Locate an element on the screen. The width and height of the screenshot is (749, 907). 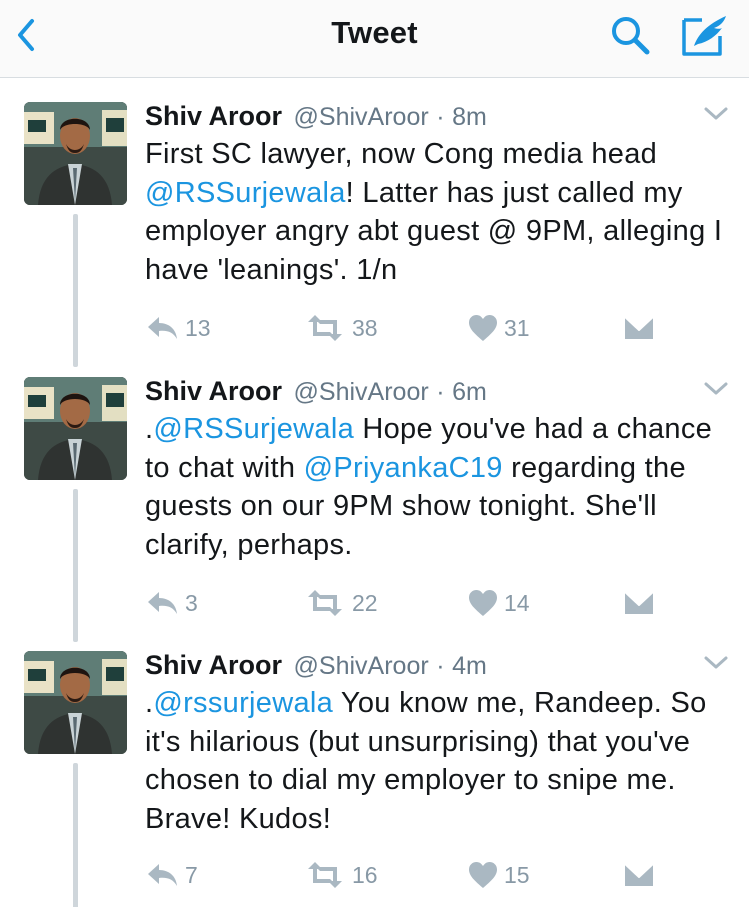
tweet-header: Shiv Aroor @ShivAroor · 8m is located at coordinates (316, 116).